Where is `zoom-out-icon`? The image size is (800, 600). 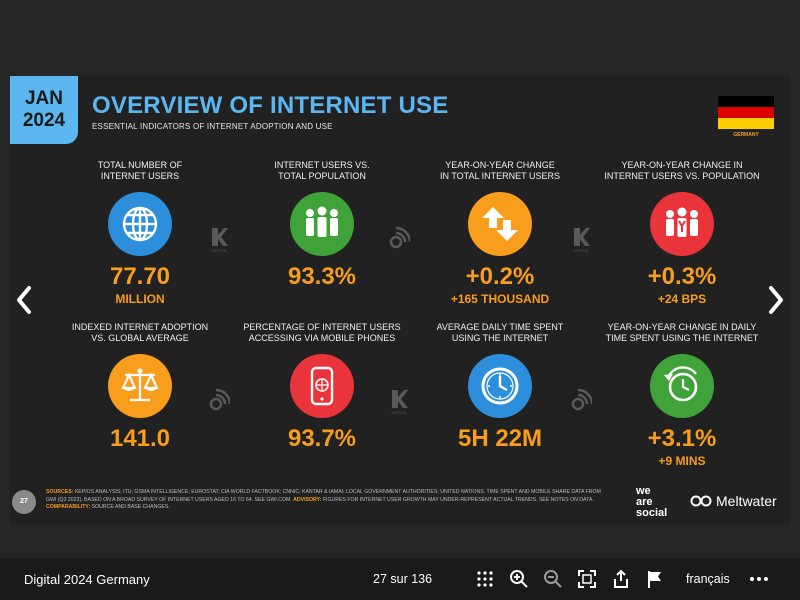 zoom-out-icon is located at coordinates (553, 579).